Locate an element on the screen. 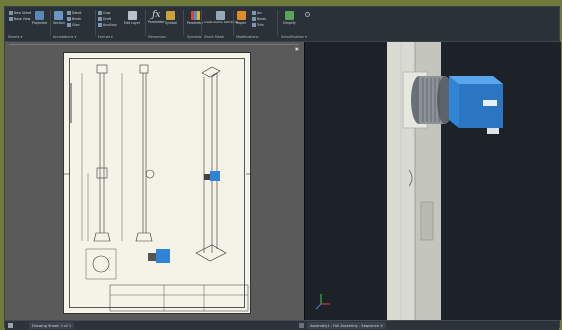  ribbon-group-format: Crop Draft Auxiliary Edit Layer Format ▾ is located at coordinates (121, 24).